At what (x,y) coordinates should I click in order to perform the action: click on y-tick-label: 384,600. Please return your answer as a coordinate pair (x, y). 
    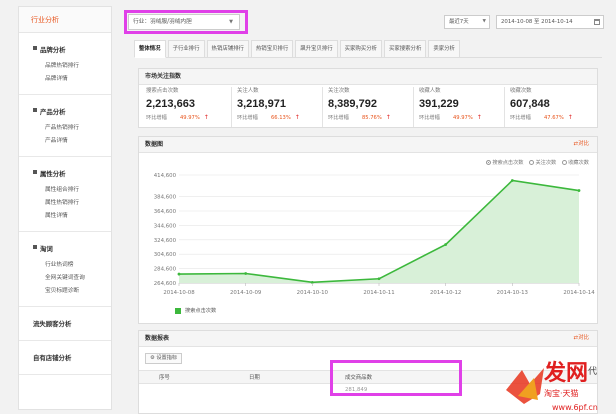
    Looking at the image, I should click on (165, 198).